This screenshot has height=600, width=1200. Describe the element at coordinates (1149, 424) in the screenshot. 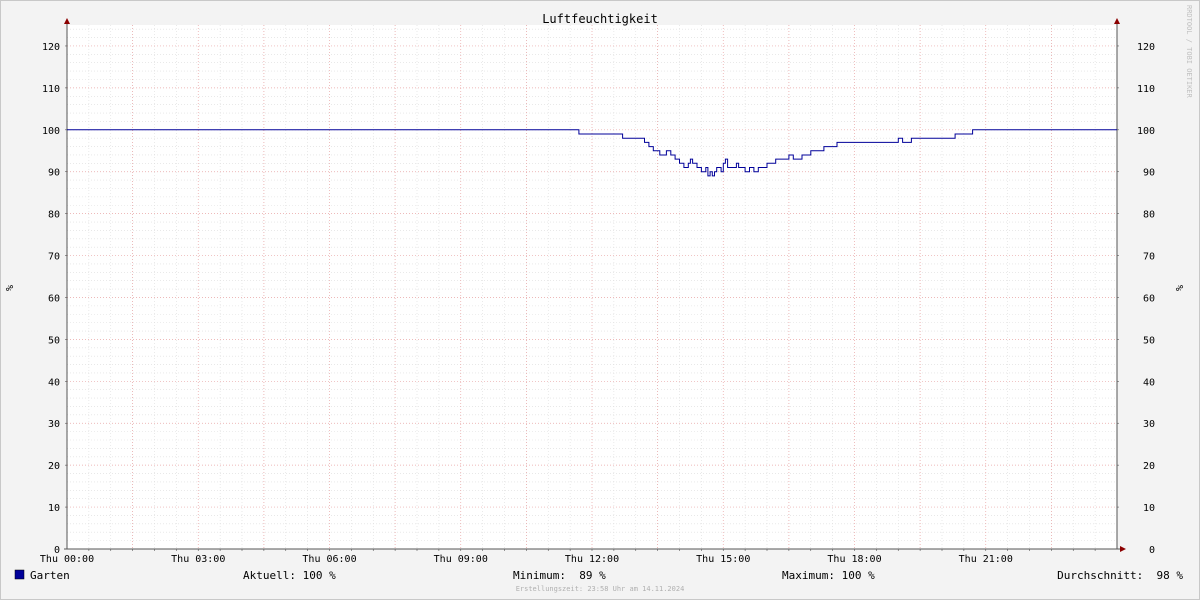

I see `y-tick-label-right: 30` at that location.